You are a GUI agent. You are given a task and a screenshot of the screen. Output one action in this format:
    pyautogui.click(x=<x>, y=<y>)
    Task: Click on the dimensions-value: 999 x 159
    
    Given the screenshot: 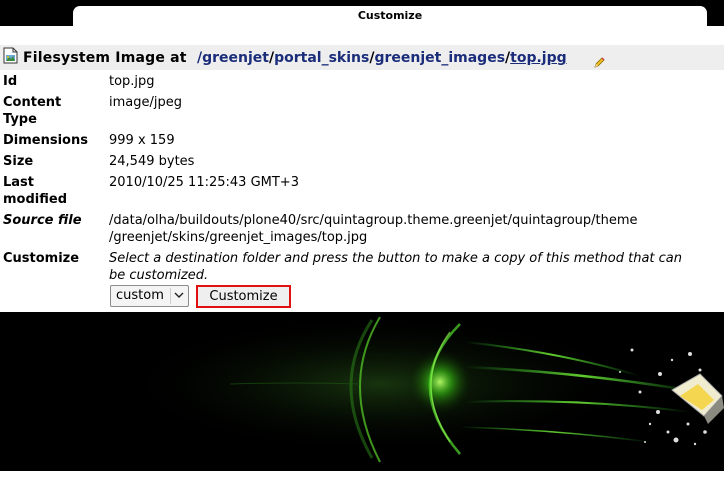 What is the action you would take?
    pyautogui.click(x=142, y=140)
    